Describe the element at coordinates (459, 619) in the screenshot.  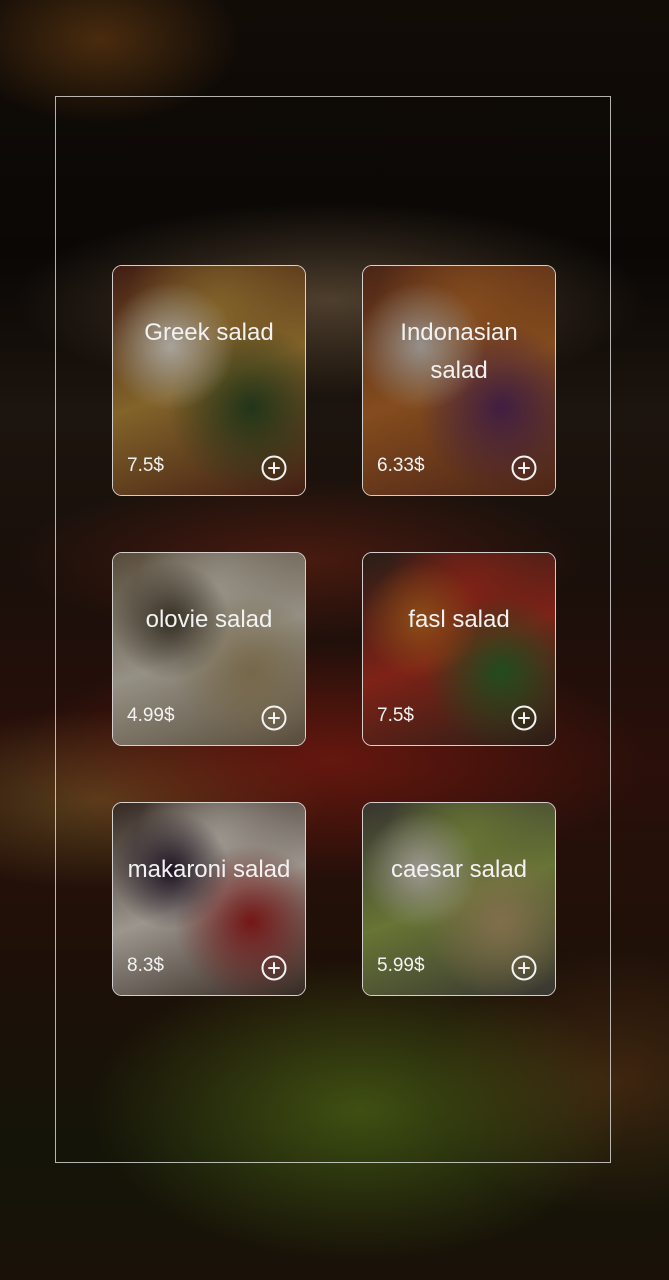
I see `salad-name: fasl salad` at that location.